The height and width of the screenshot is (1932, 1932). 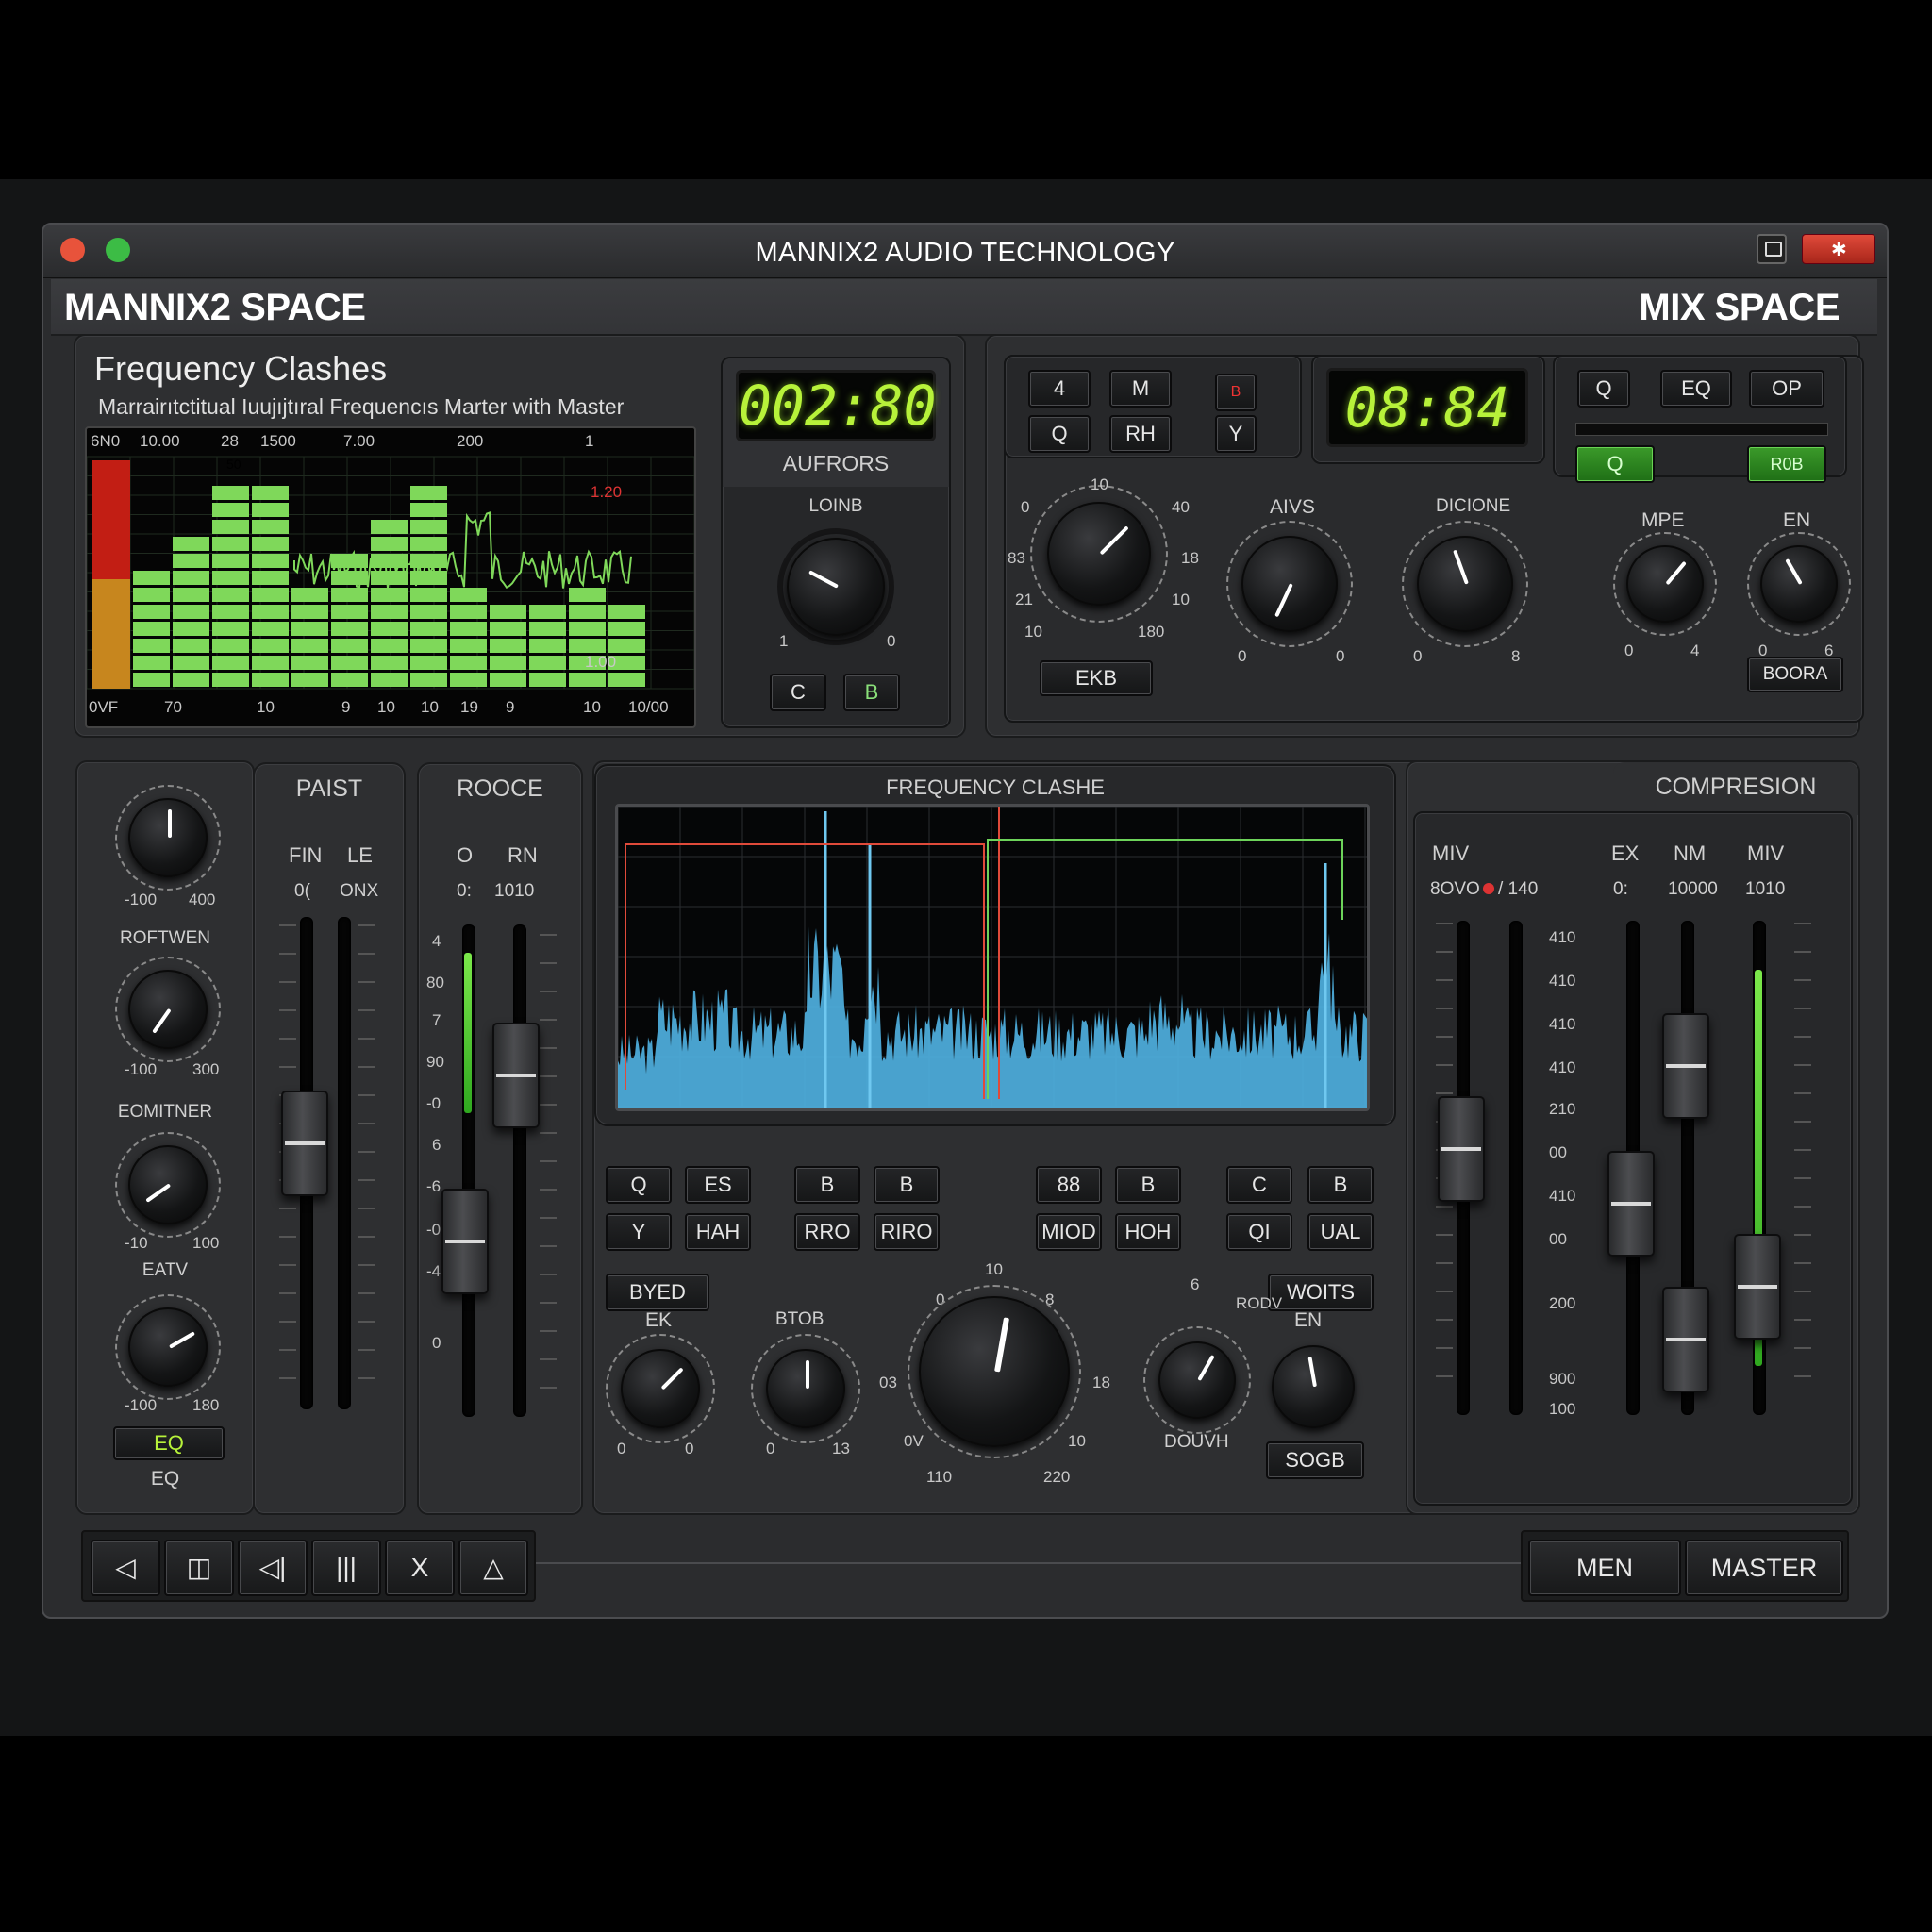 What do you see at coordinates (199, 1568) in the screenshot?
I see `frame-button: ◫` at bounding box center [199, 1568].